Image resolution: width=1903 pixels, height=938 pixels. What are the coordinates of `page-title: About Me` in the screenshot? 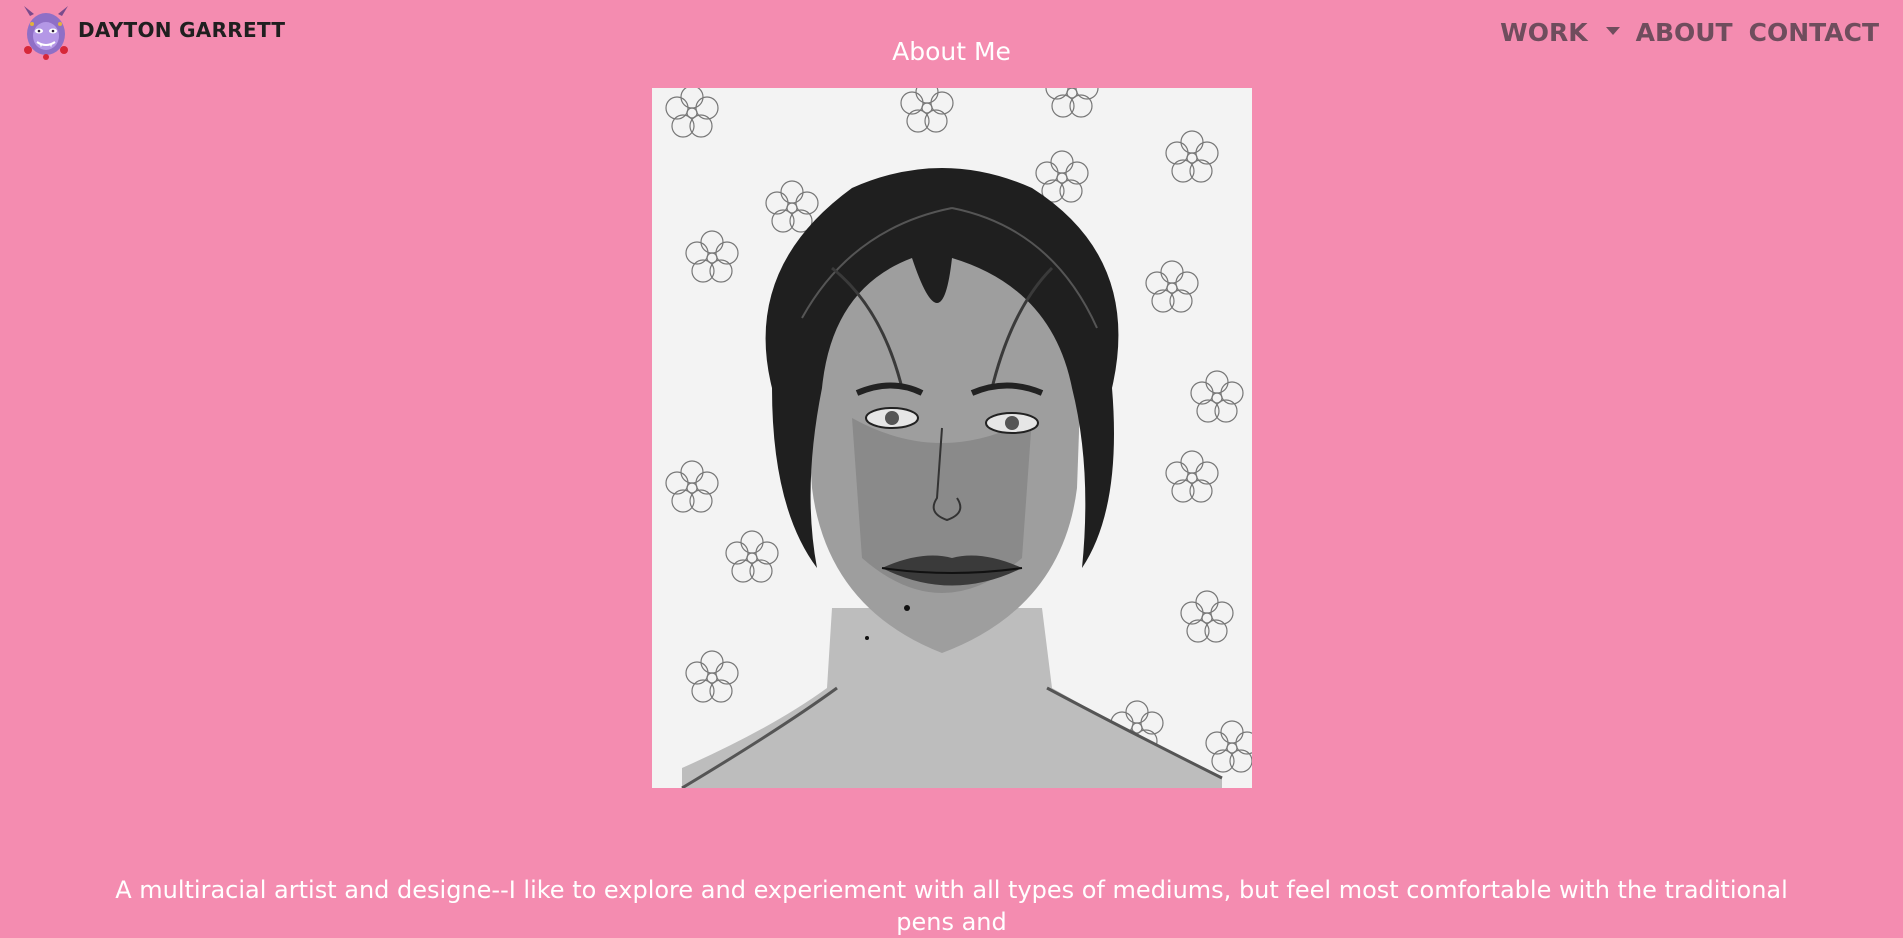 It's located at (951, 51).